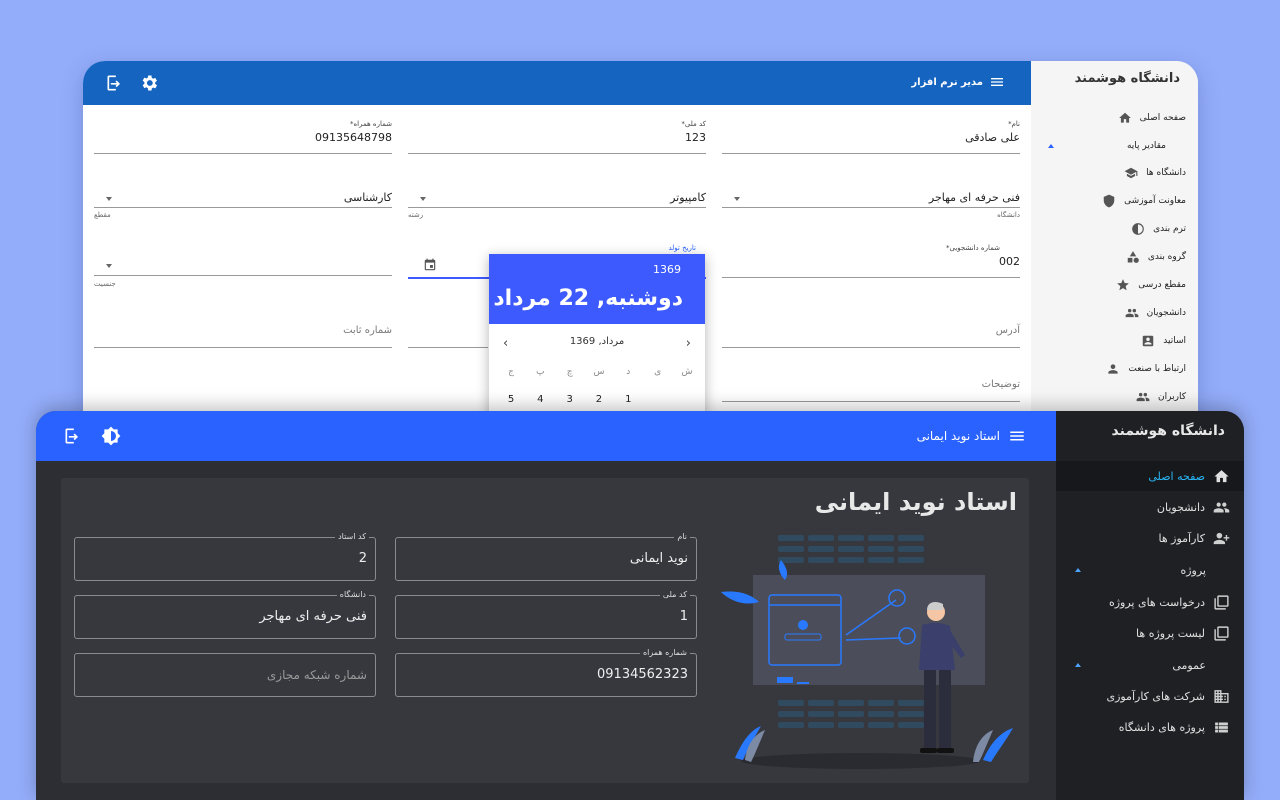  What do you see at coordinates (313, 616) in the screenshot?
I see `field-value: فنی حرفه ای مهاجر` at bounding box center [313, 616].